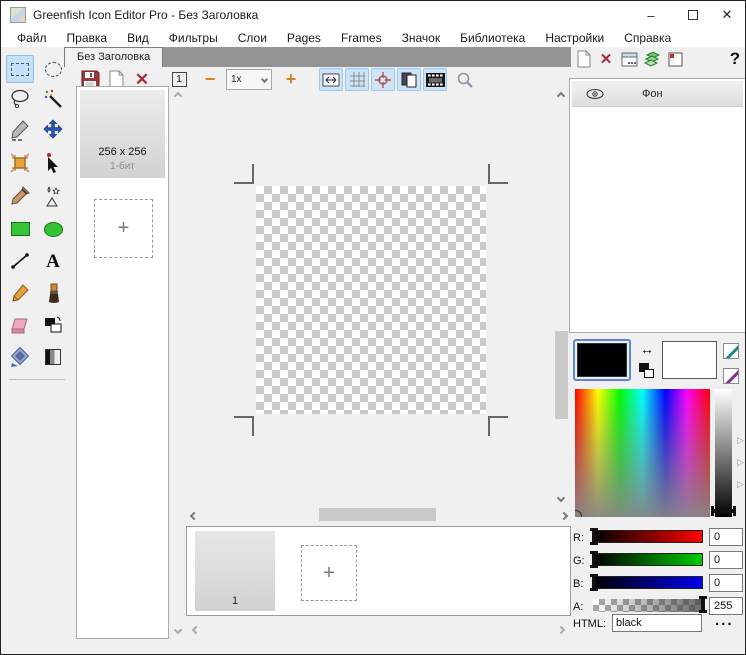 The height and width of the screenshot is (655, 746). What do you see at coordinates (651, 15) in the screenshot?
I see `minimize-button: –` at bounding box center [651, 15].